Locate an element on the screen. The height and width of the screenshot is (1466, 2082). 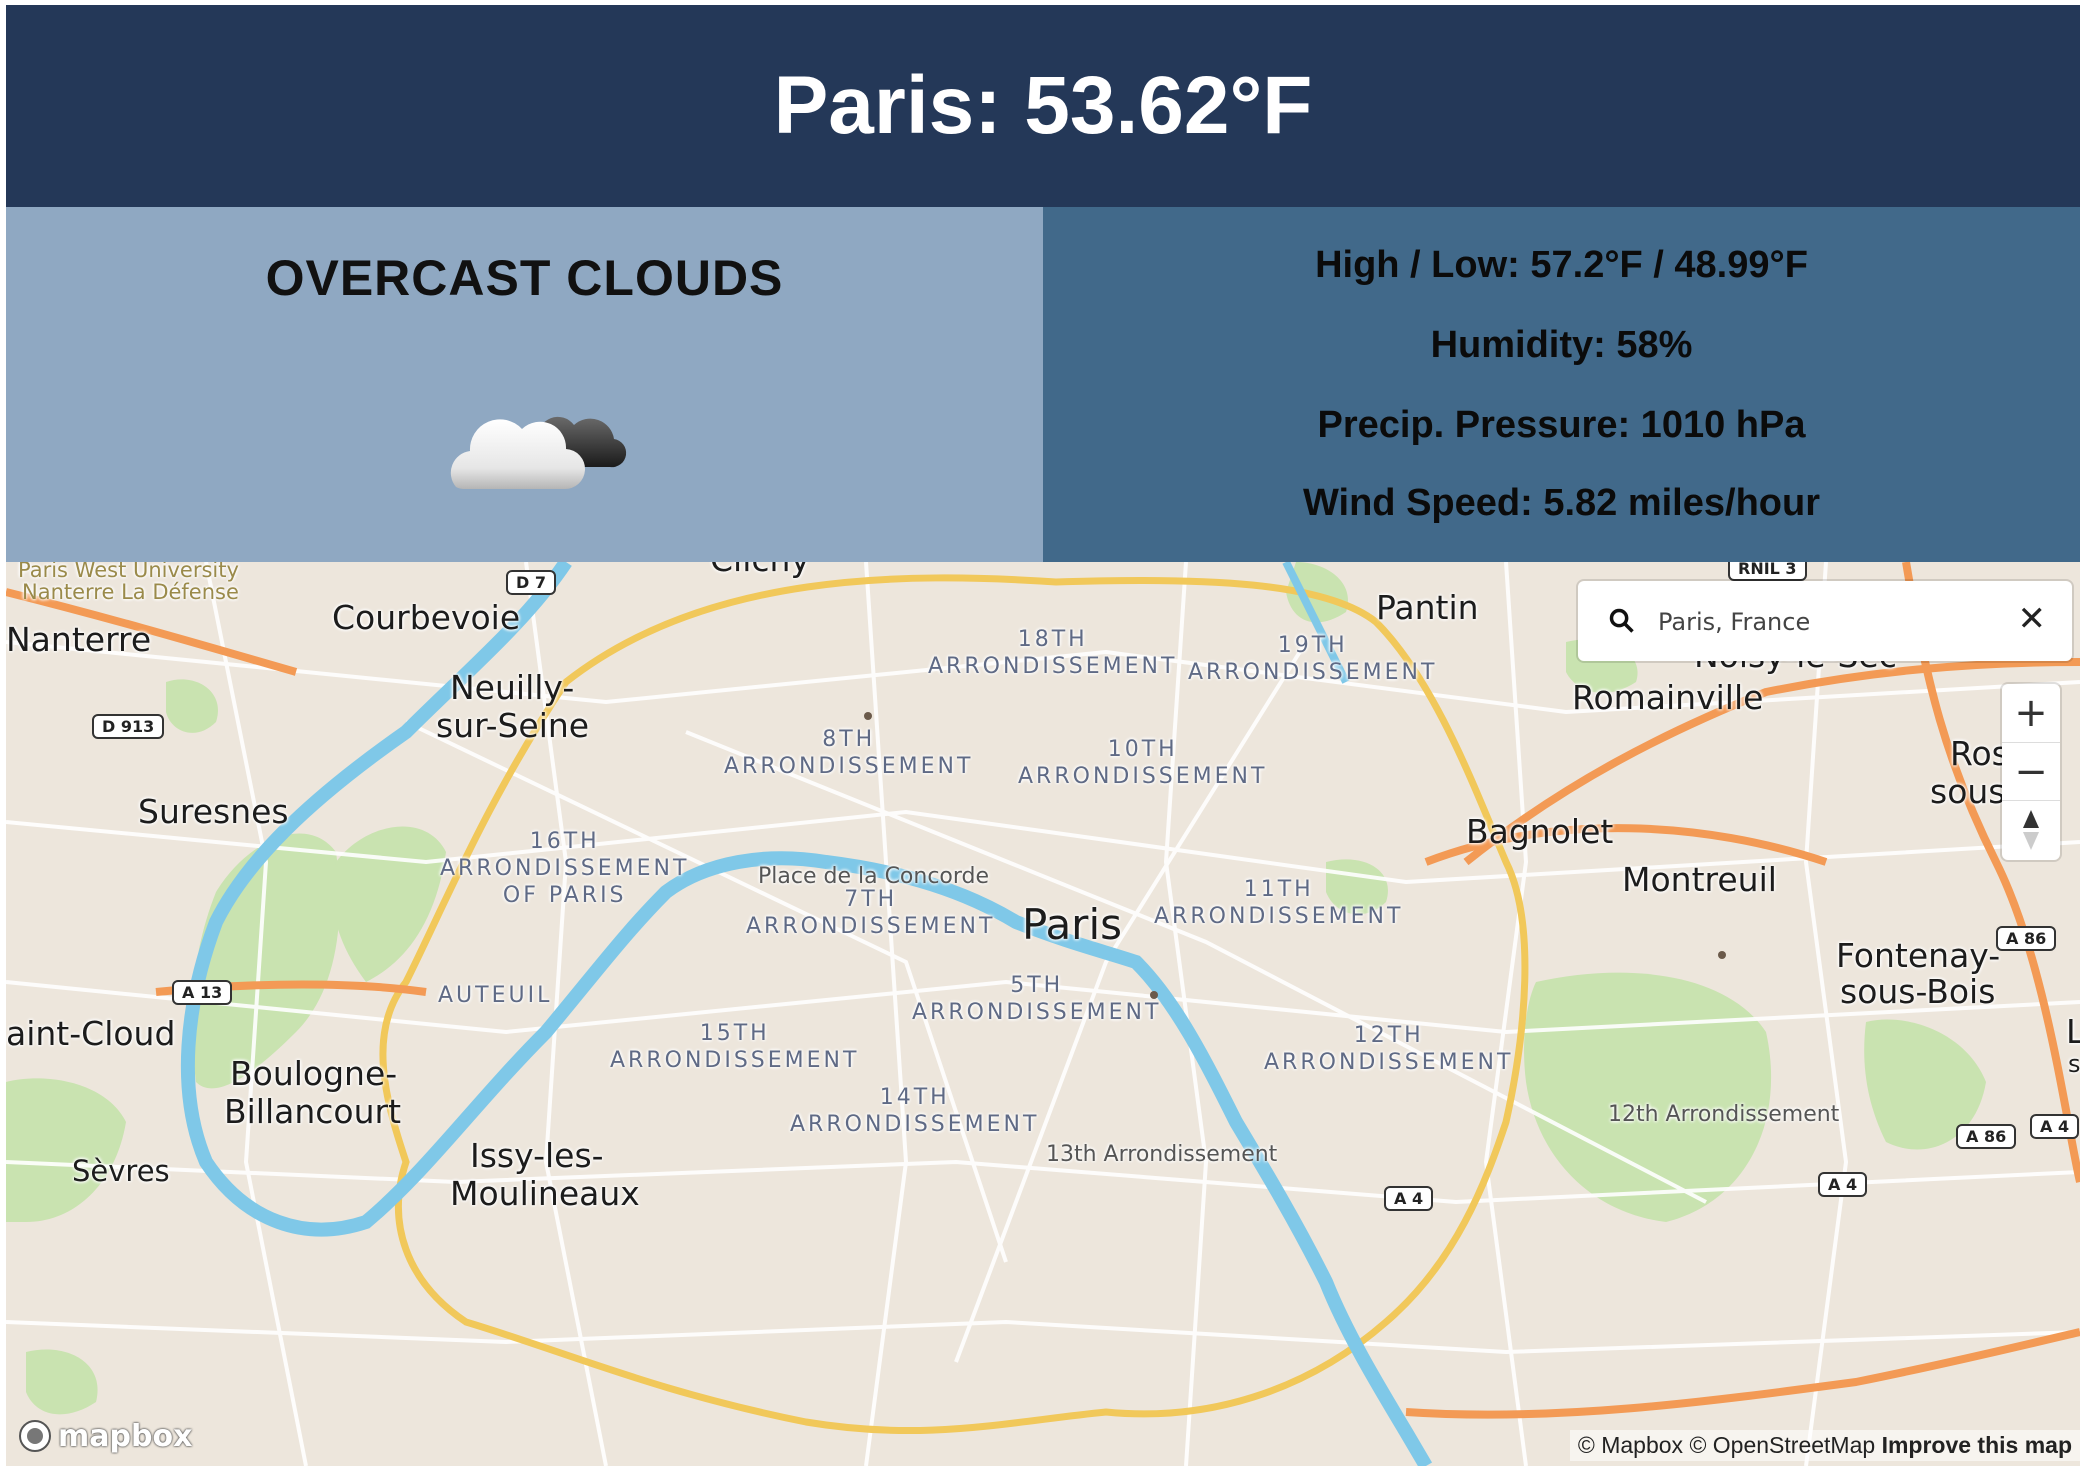
poi-12th-marker is located at coordinates (1722, 955).